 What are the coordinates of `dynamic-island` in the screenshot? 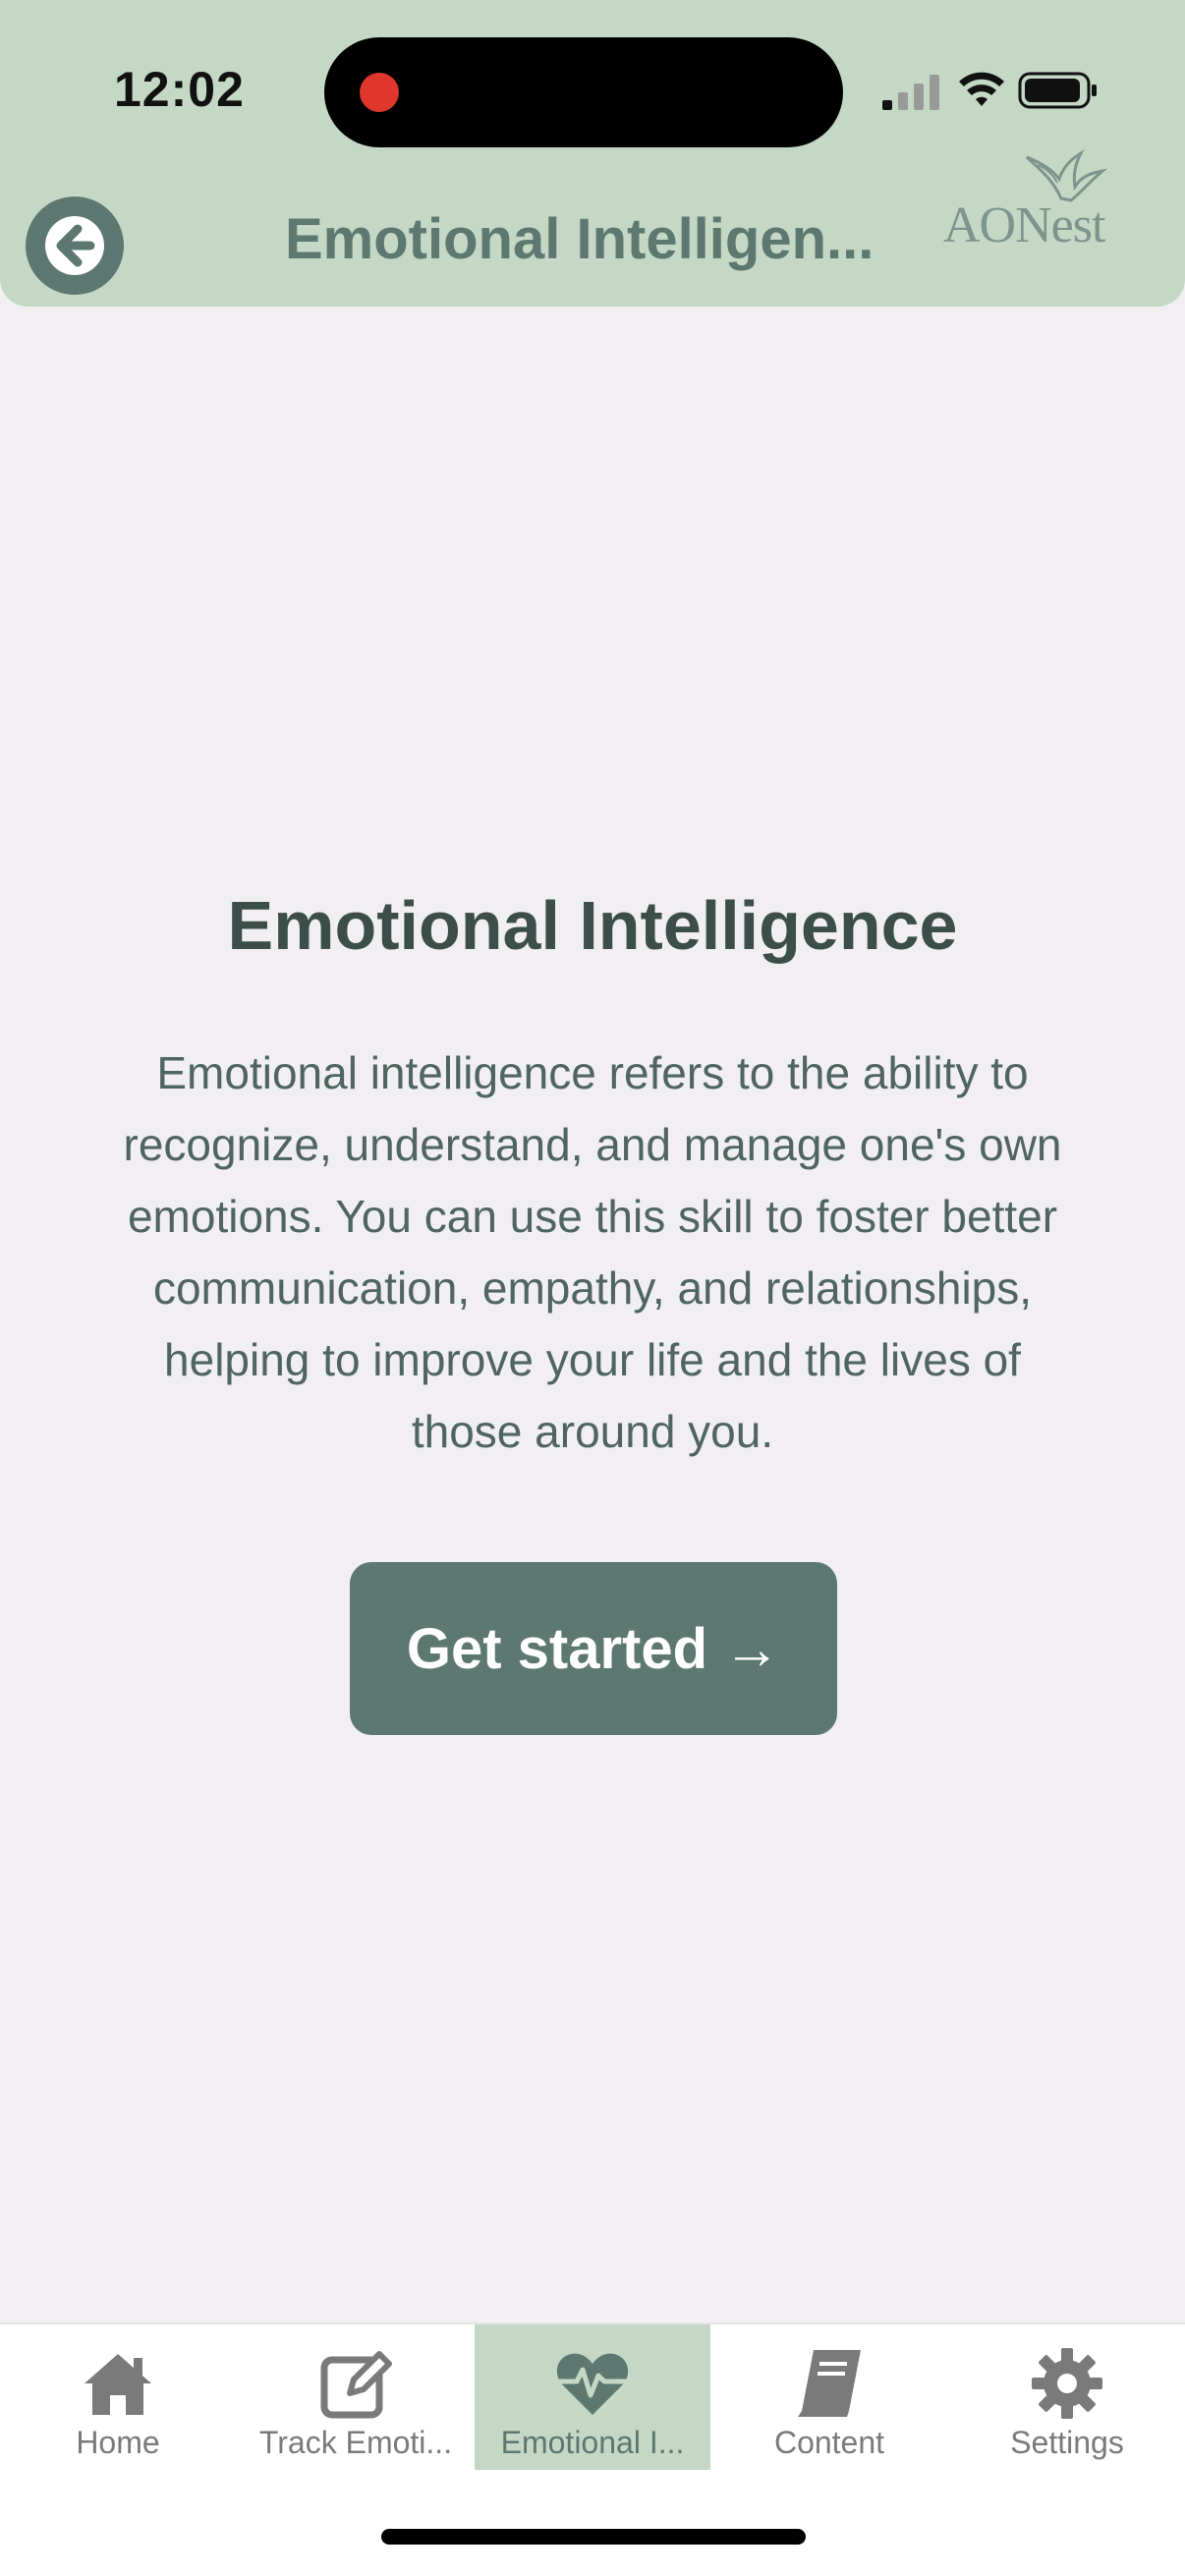 It's located at (583, 92).